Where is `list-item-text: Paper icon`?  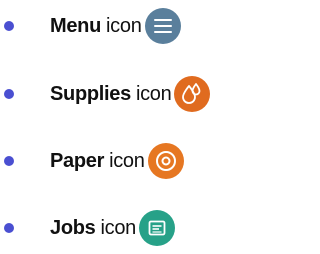
list-item-text: Paper icon is located at coordinates (117, 161).